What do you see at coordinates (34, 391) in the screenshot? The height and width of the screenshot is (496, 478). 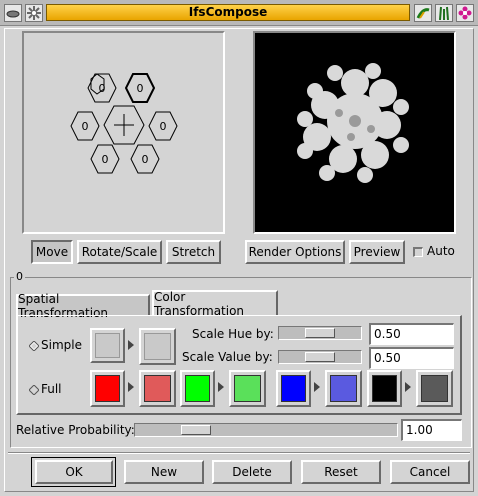 I see `full-radio` at bounding box center [34, 391].